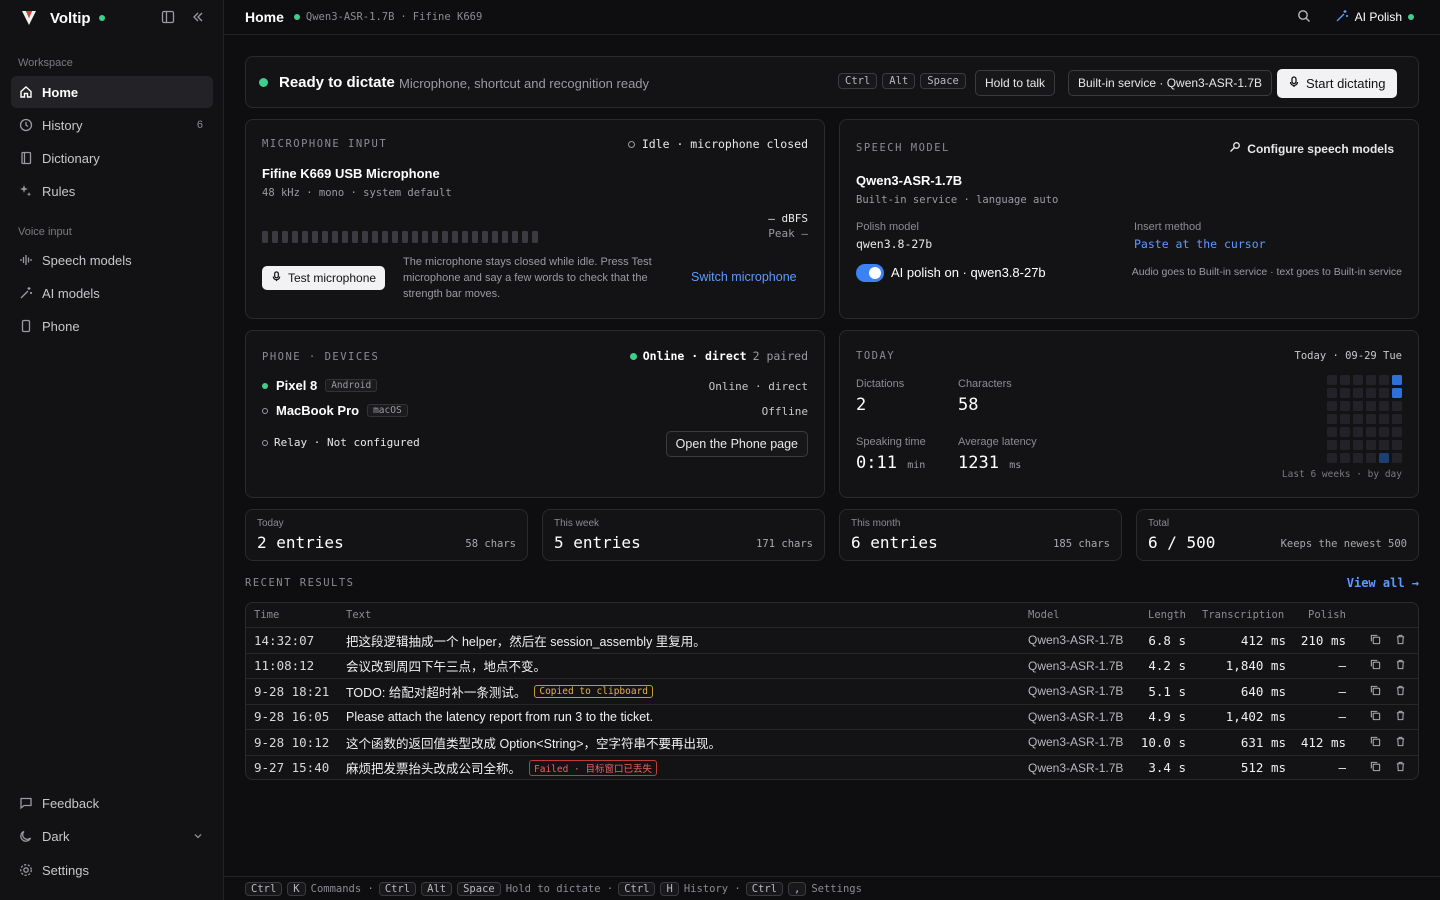 The image size is (1440, 900). Describe the element at coordinates (891, 442) in the screenshot. I see `speaking-time-label: Speaking time` at that location.